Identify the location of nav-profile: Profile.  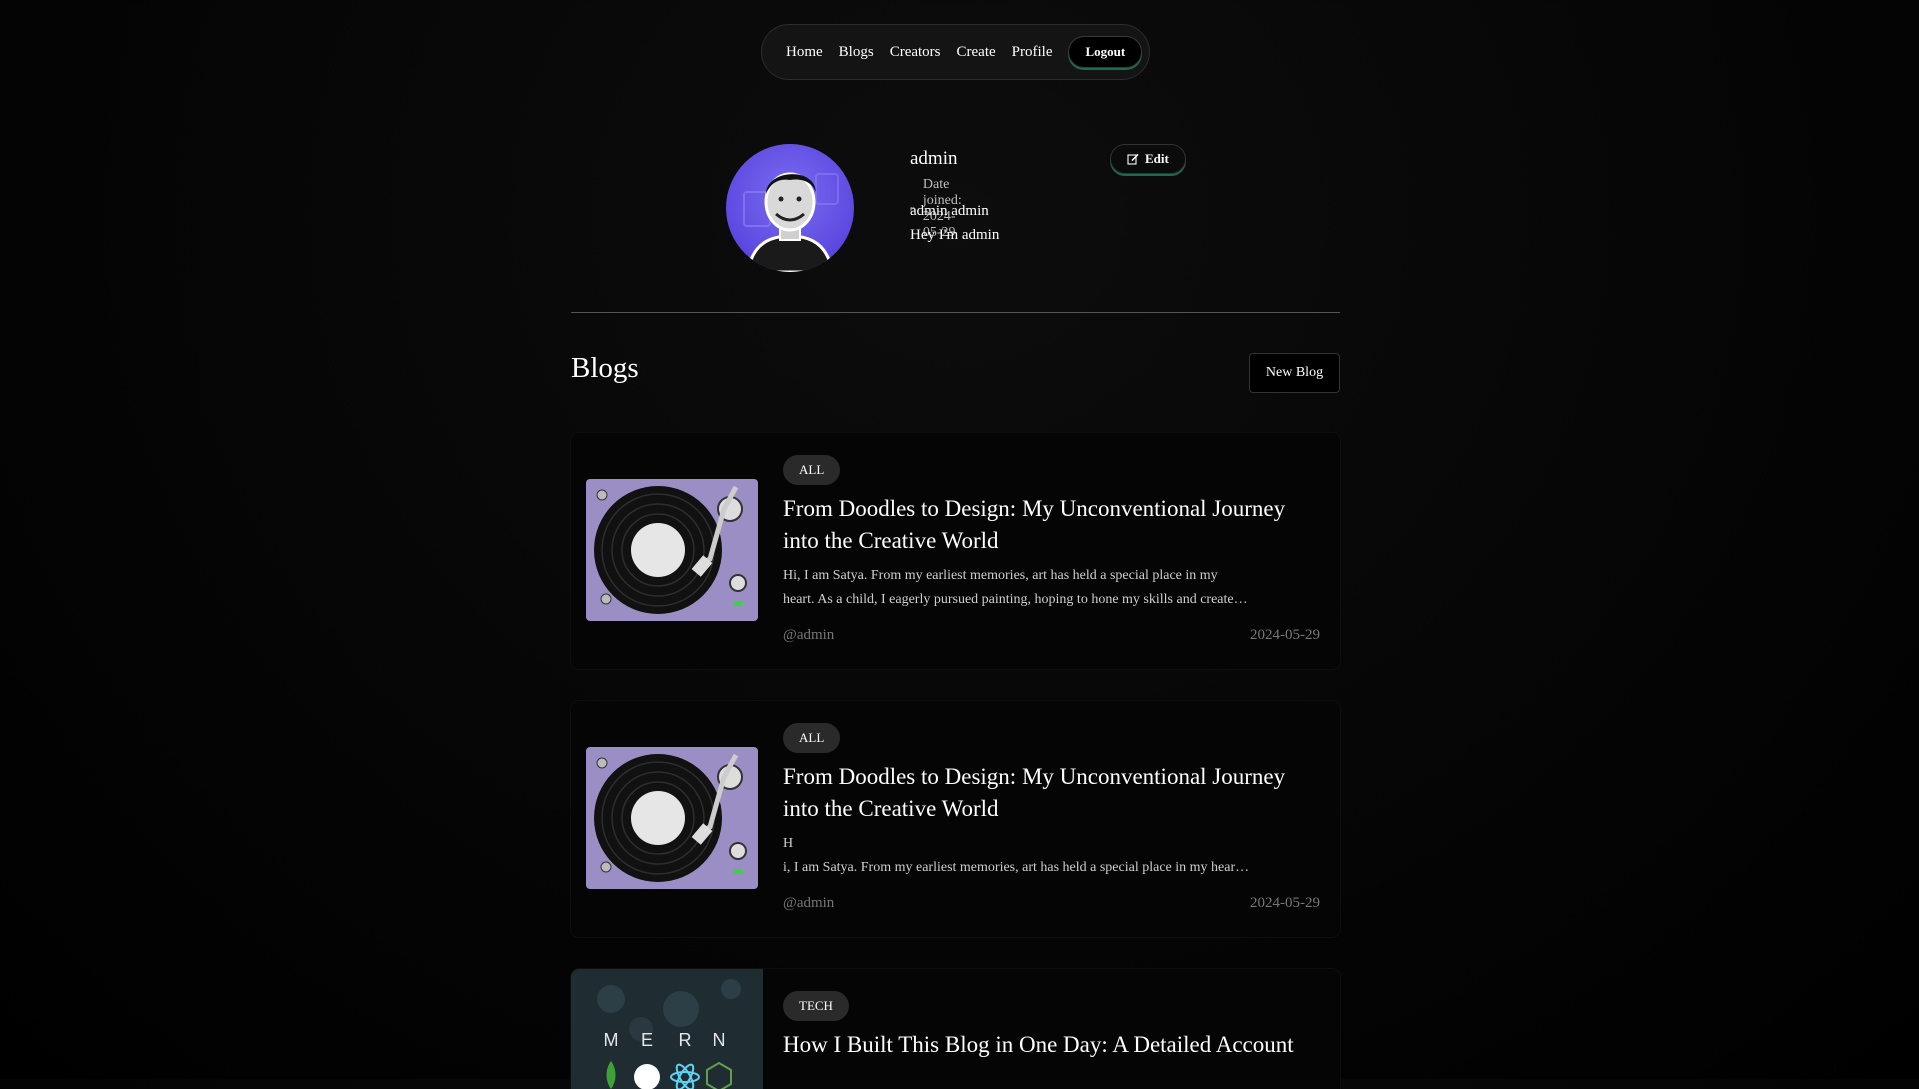
(1032, 52).